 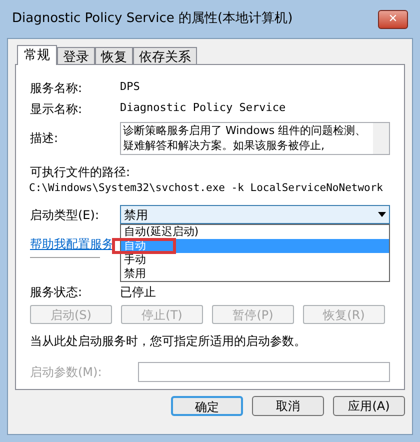 I want to click on dialog-button: 确定, so click(x=207, y=406).